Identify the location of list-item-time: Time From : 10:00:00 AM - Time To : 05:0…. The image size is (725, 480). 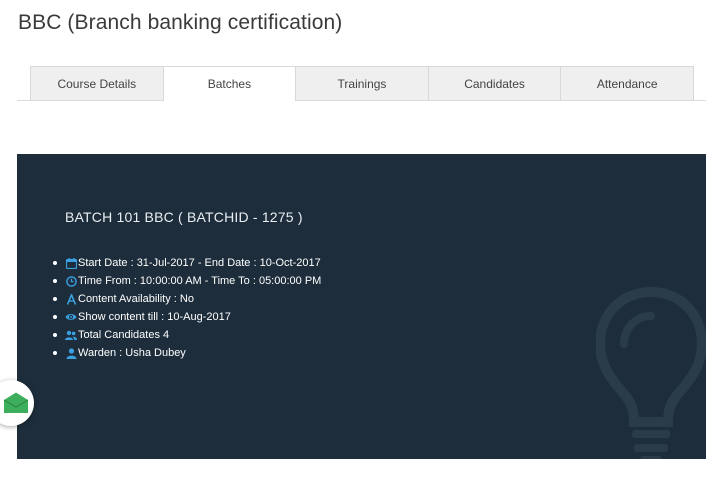
(186, 281).